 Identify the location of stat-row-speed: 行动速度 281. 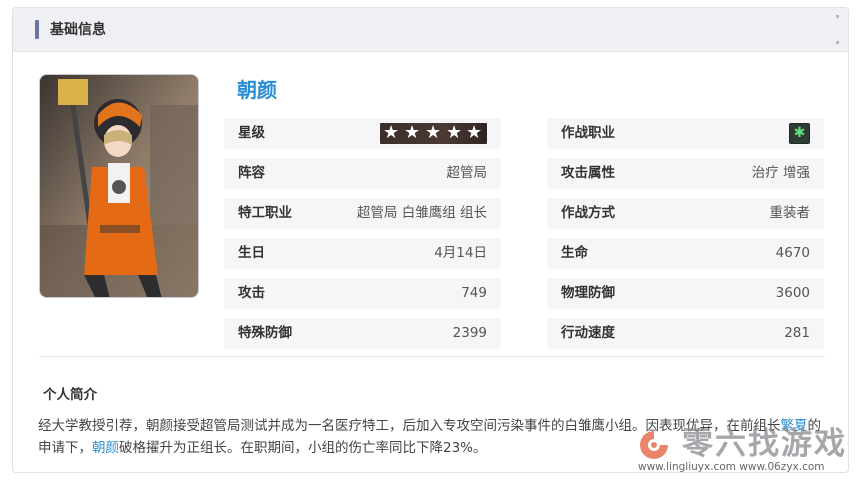
(685, 333).